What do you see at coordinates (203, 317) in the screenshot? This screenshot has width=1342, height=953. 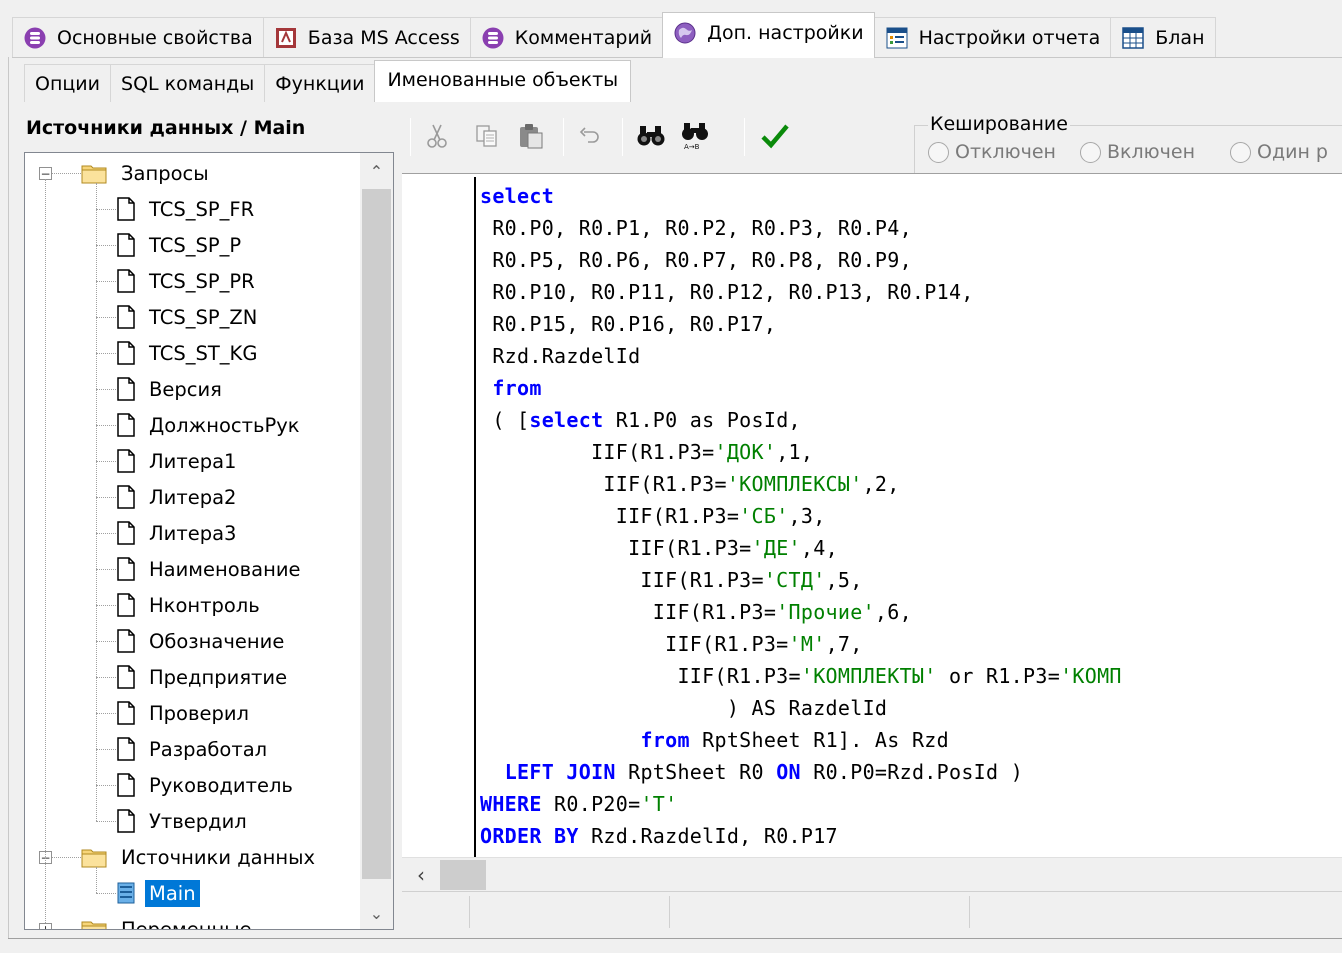 I see `tree-item-label: TCS_SP_ZN` at bounding box center [203, 317].